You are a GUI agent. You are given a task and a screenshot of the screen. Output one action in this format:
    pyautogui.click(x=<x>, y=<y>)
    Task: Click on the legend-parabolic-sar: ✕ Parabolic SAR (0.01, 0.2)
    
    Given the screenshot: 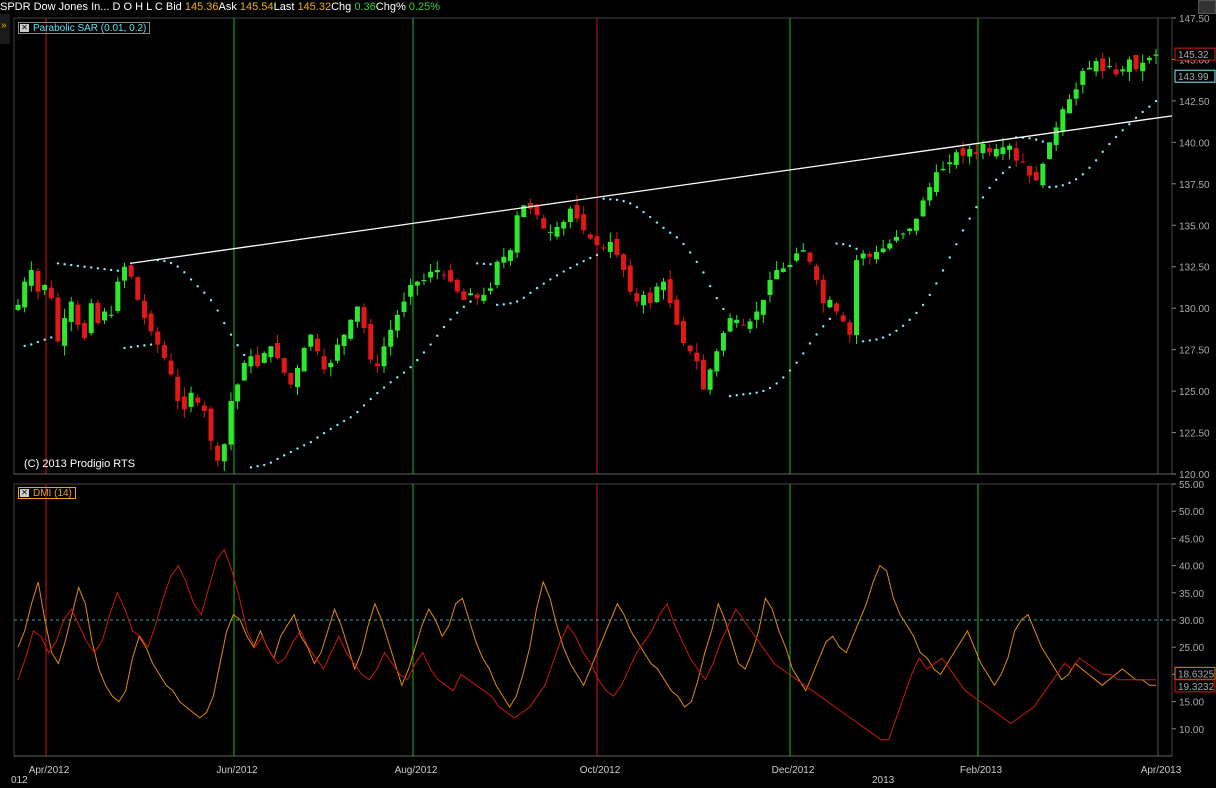 What is the action you would take?
    pyautogui.click(x=84, y=28)
    